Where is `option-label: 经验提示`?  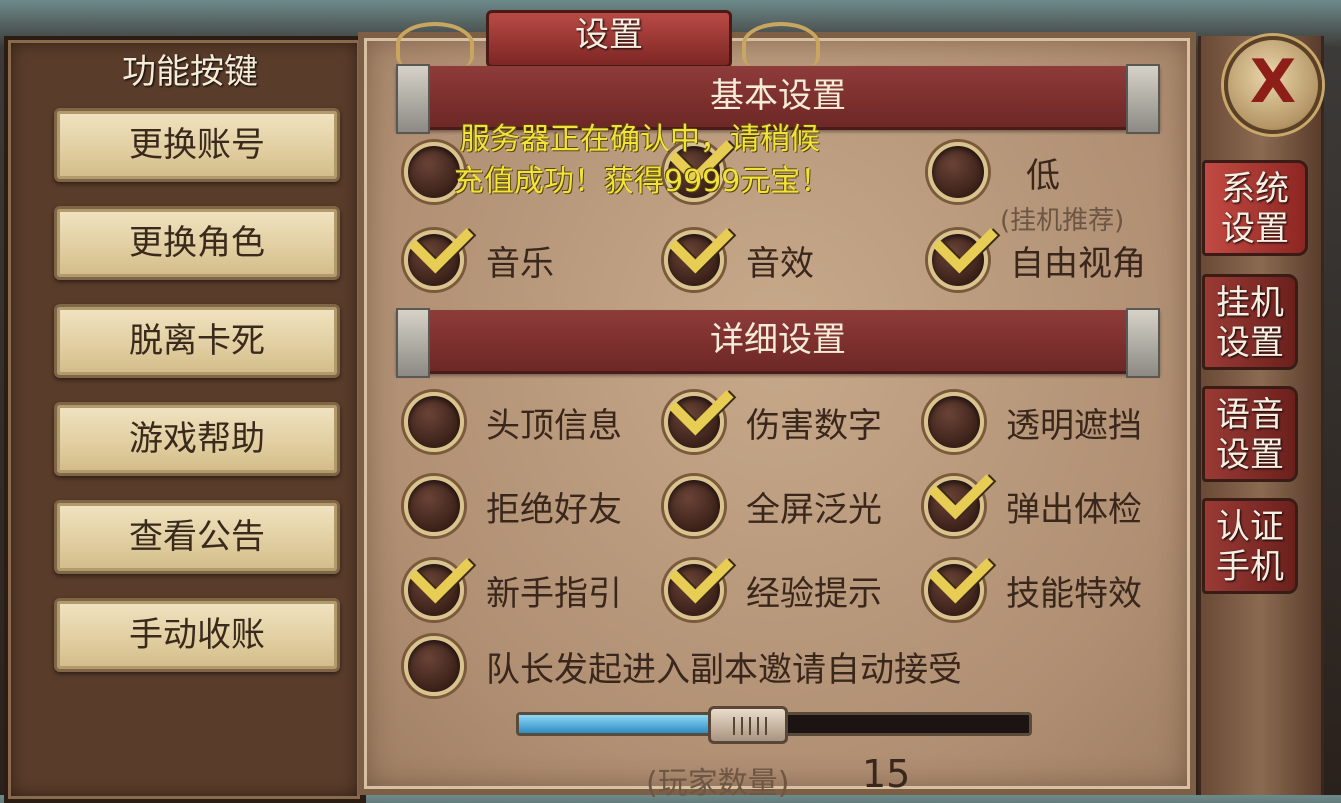 option-label: 经验提示 is located at coordinates (814, 593).